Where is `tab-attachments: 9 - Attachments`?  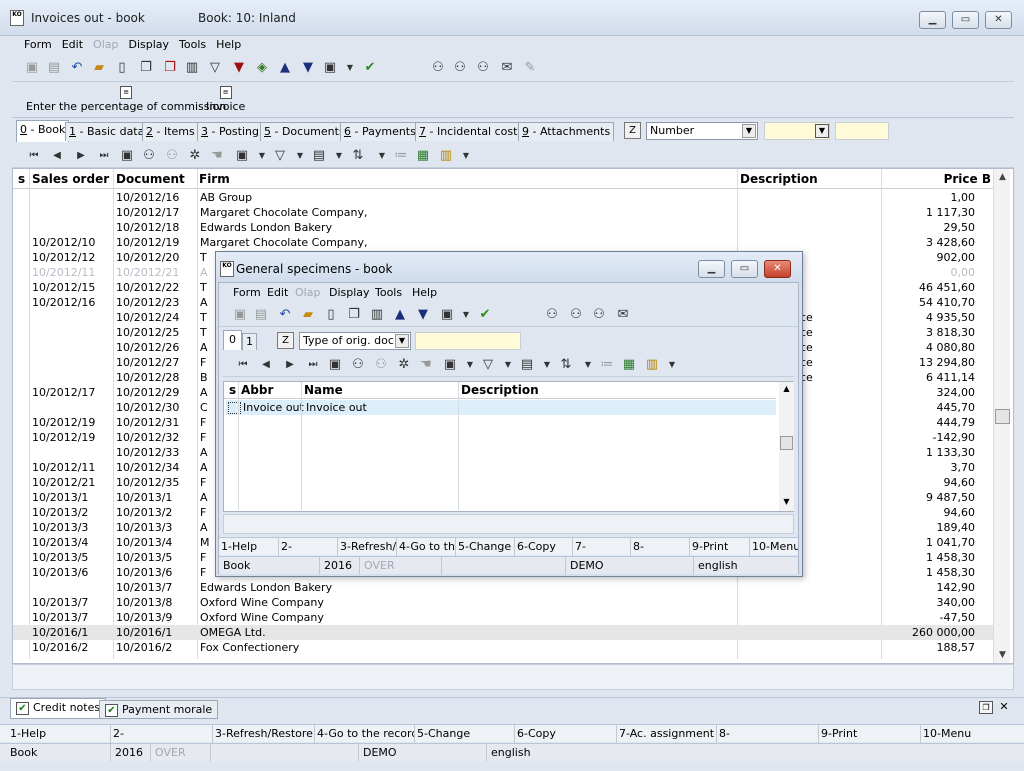 tab-attachments: 9 - Attachments is located at coordinates (566, 131).